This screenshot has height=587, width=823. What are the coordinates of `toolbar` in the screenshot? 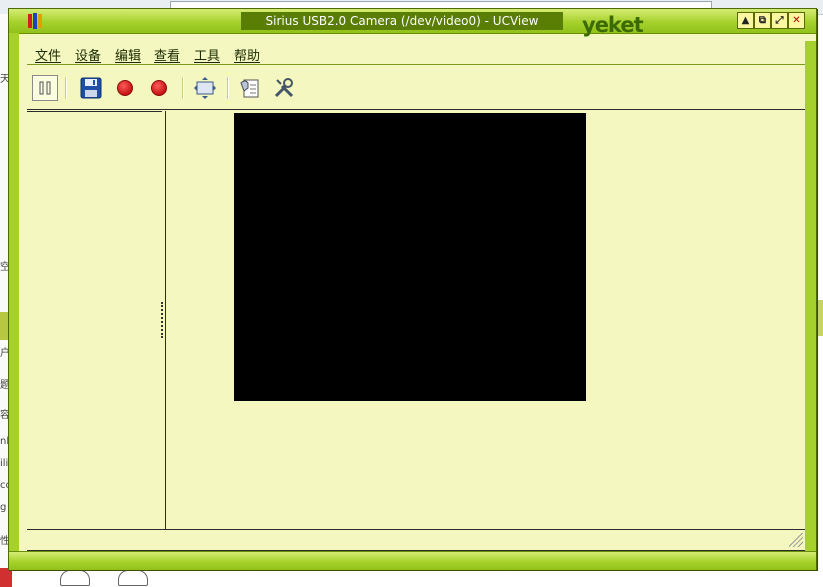 It's located at (416, 89).